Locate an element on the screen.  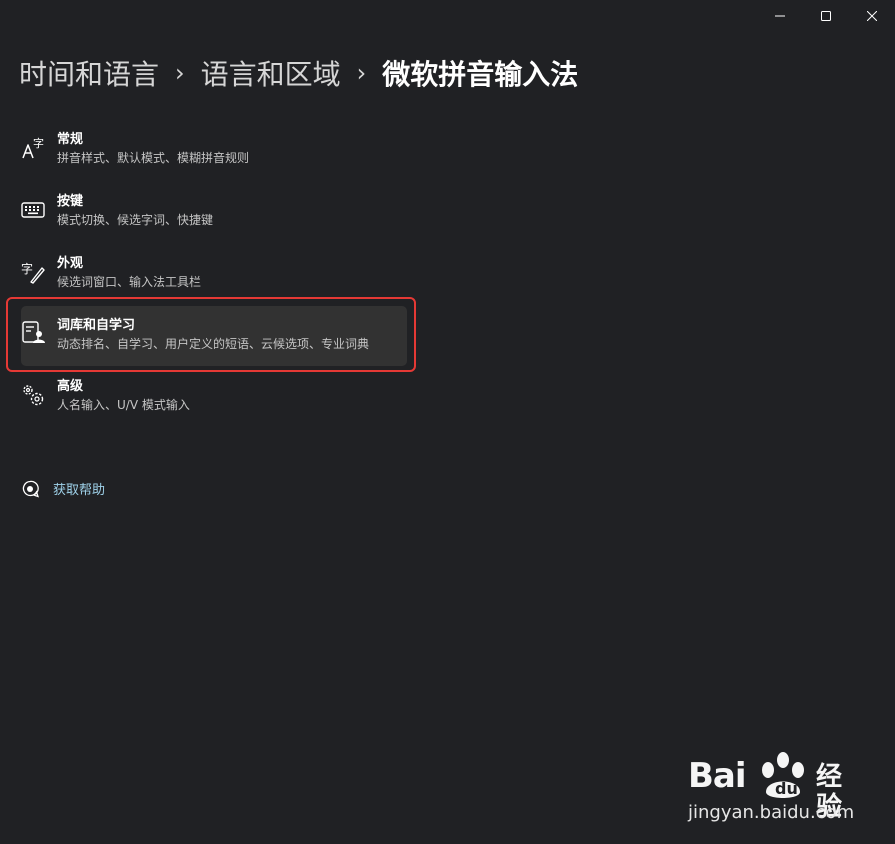
setting-title: 按键 is located at coordinates (70, 201).